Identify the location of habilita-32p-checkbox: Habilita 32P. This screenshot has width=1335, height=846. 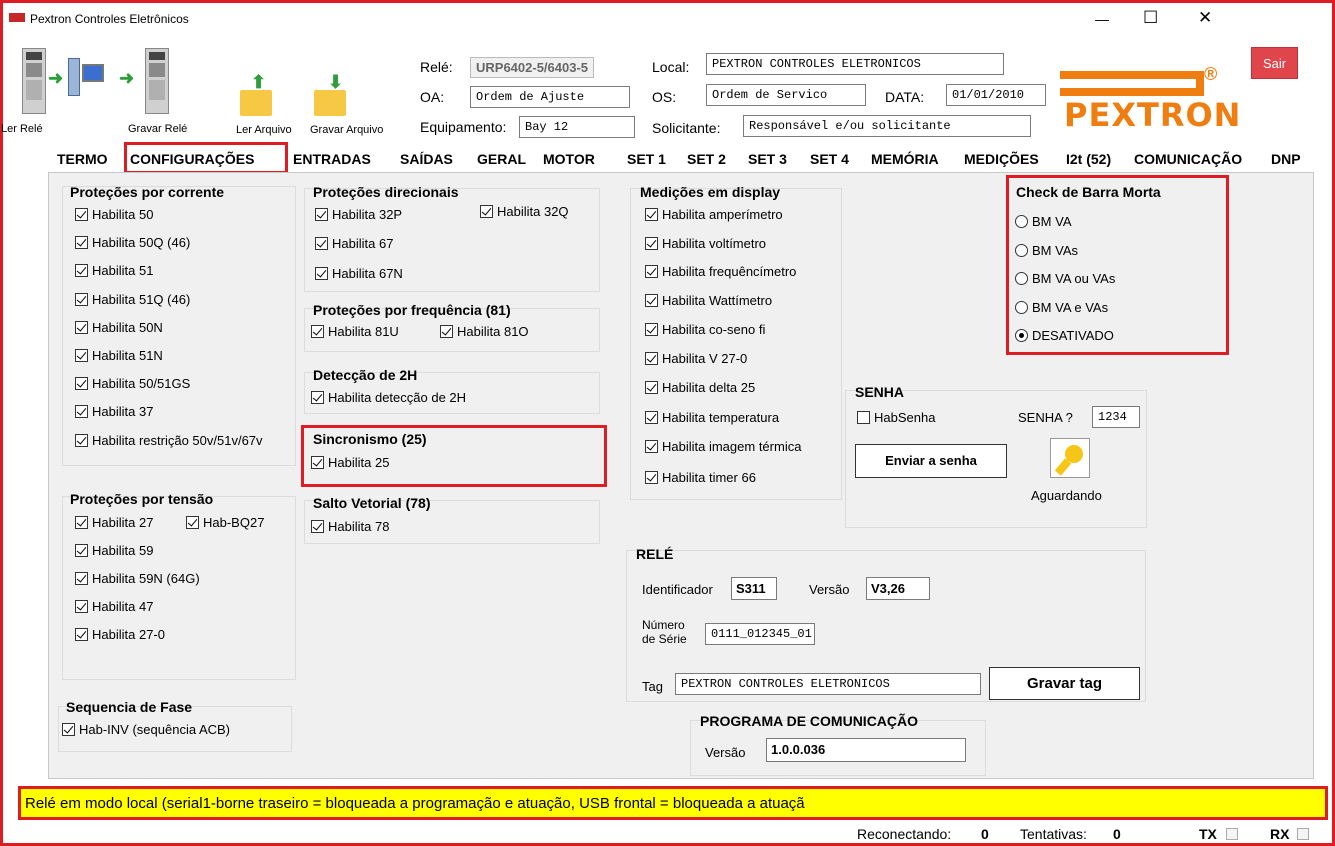
(358, 214).